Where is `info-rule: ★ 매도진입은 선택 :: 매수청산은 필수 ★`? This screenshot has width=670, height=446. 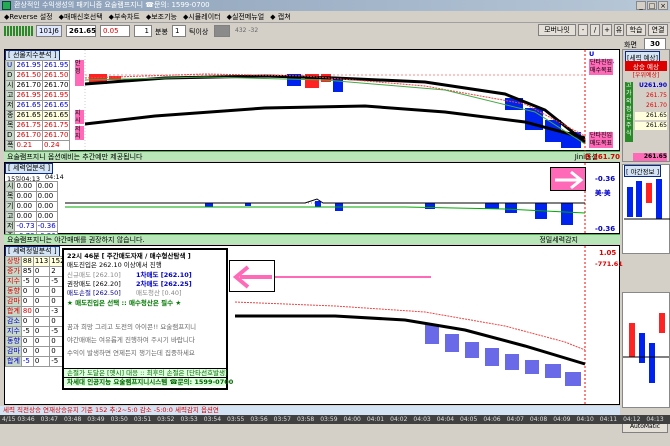
info-rule: ★ 매도진입은 선택 :: 매수청산은 필수 ★ is located at coordinates (124, 303).